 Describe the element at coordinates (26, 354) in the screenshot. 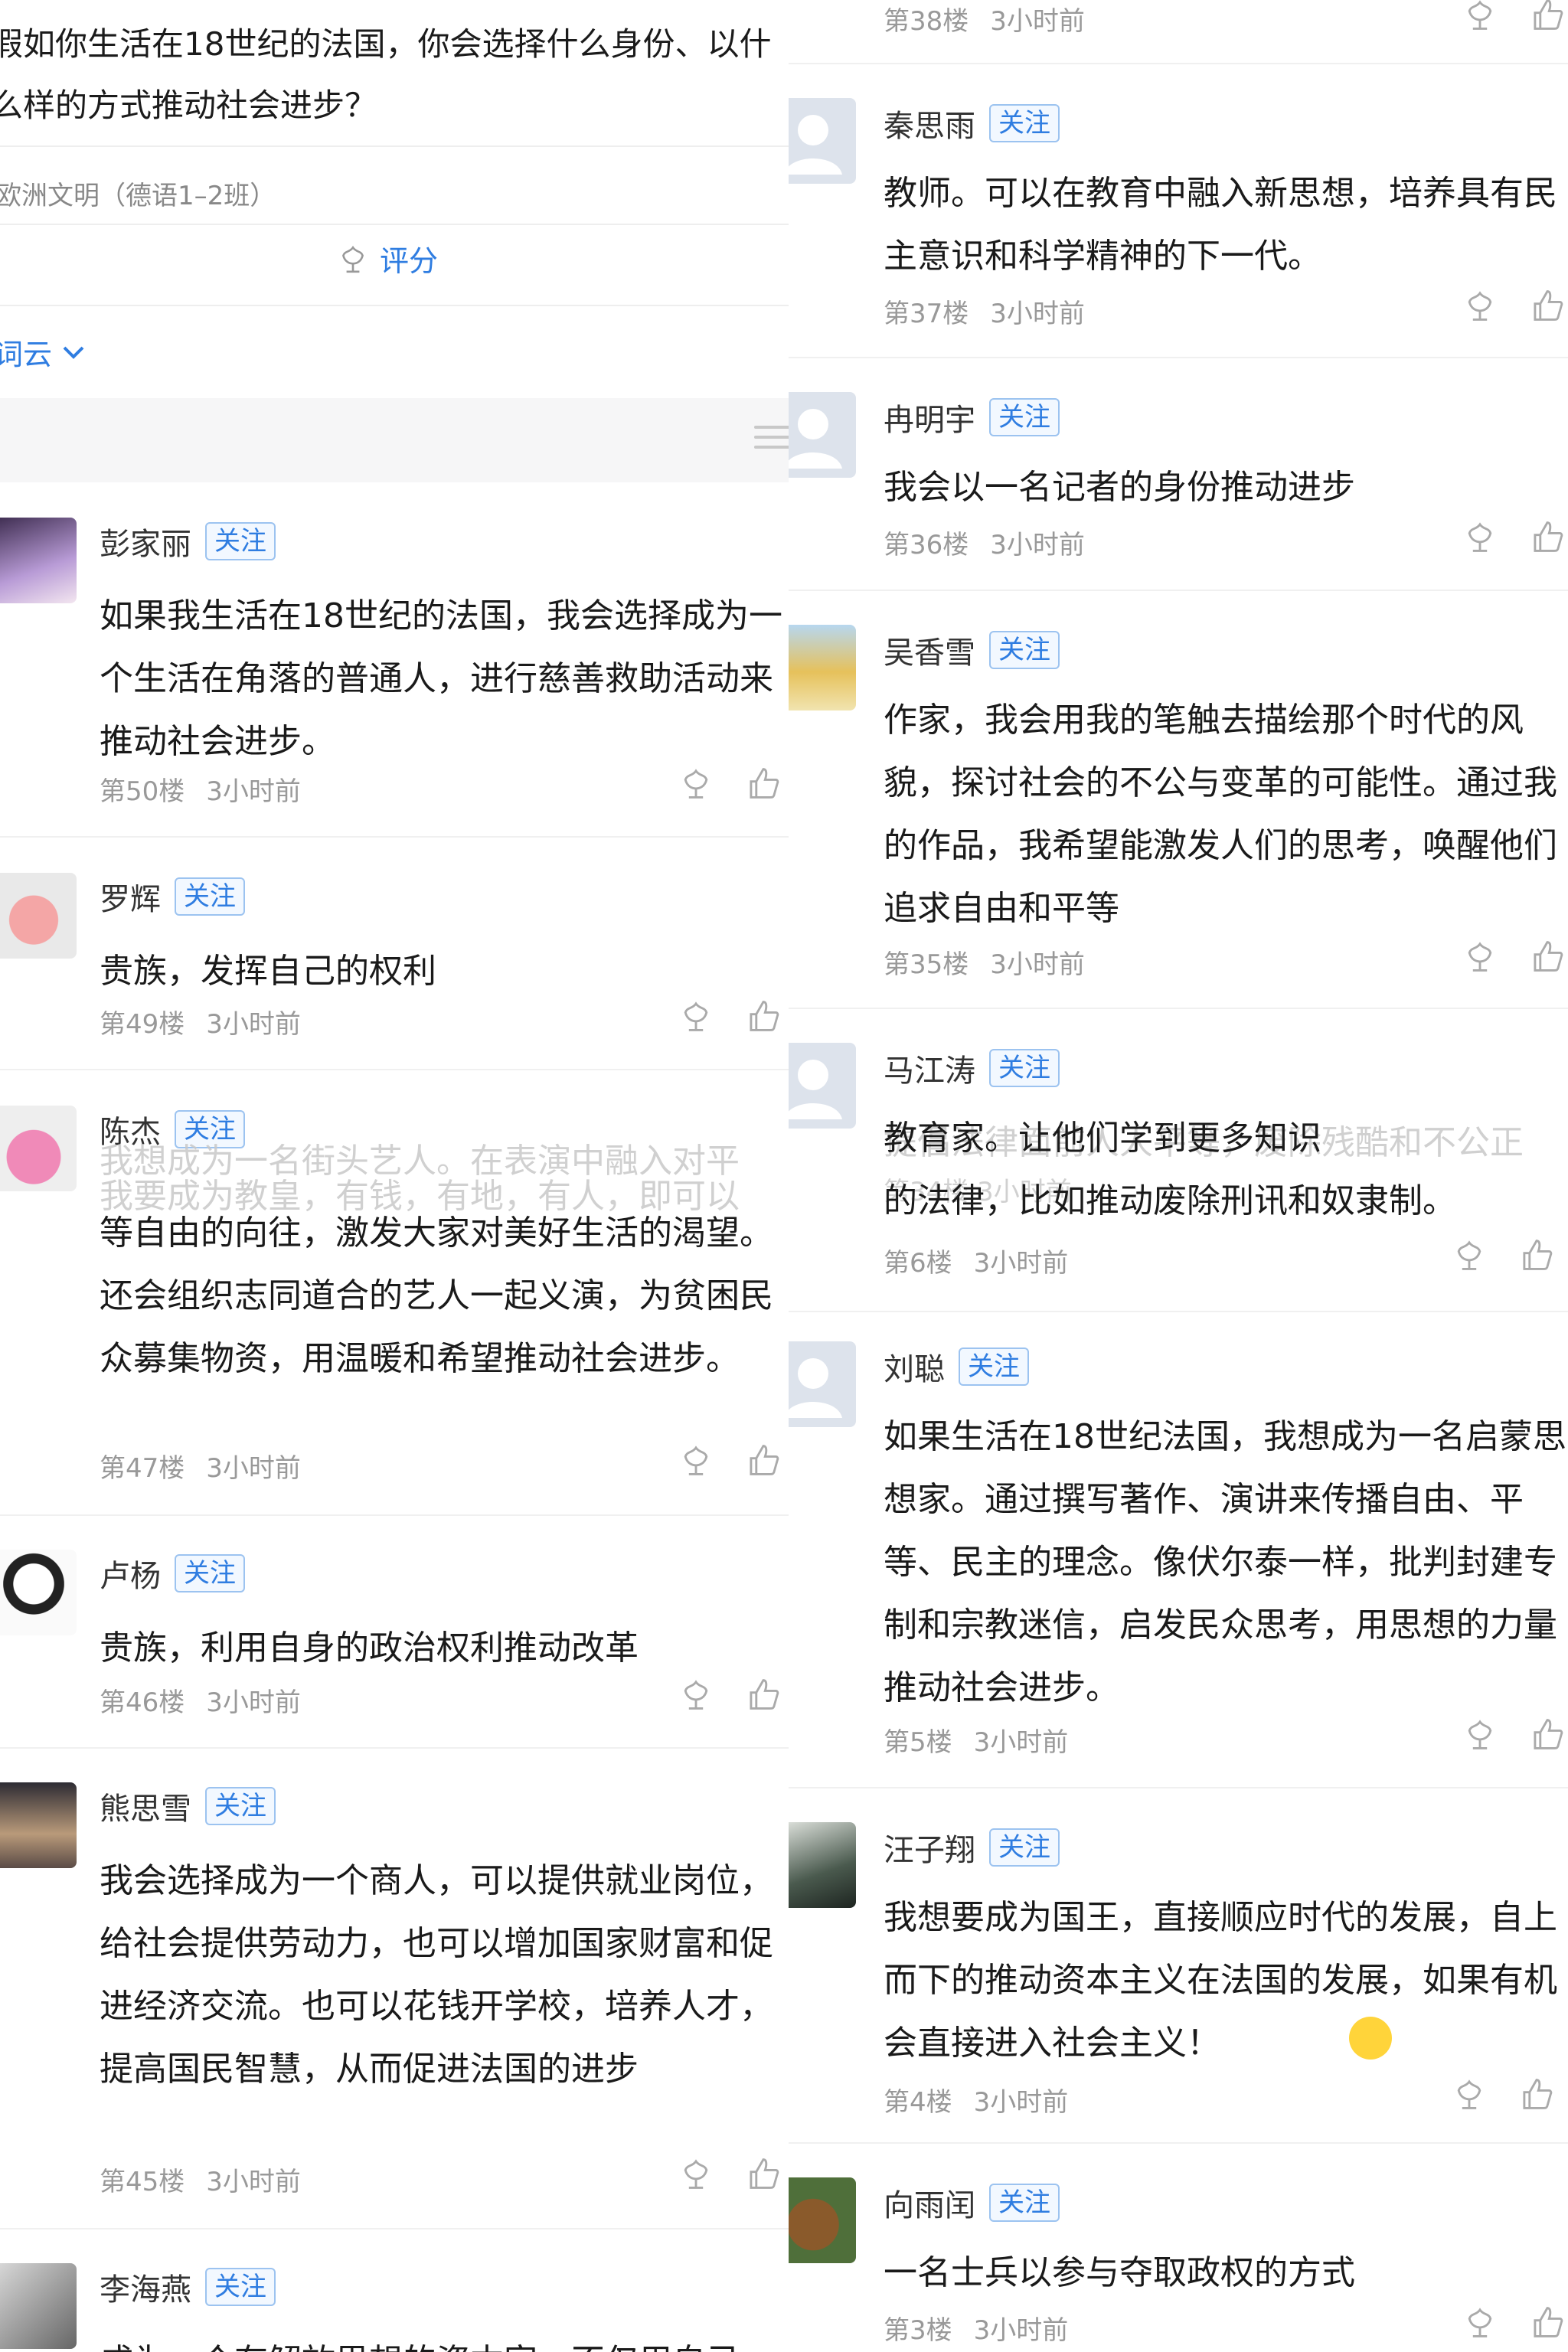

I see `wordcloud-label: 词云` at that location.